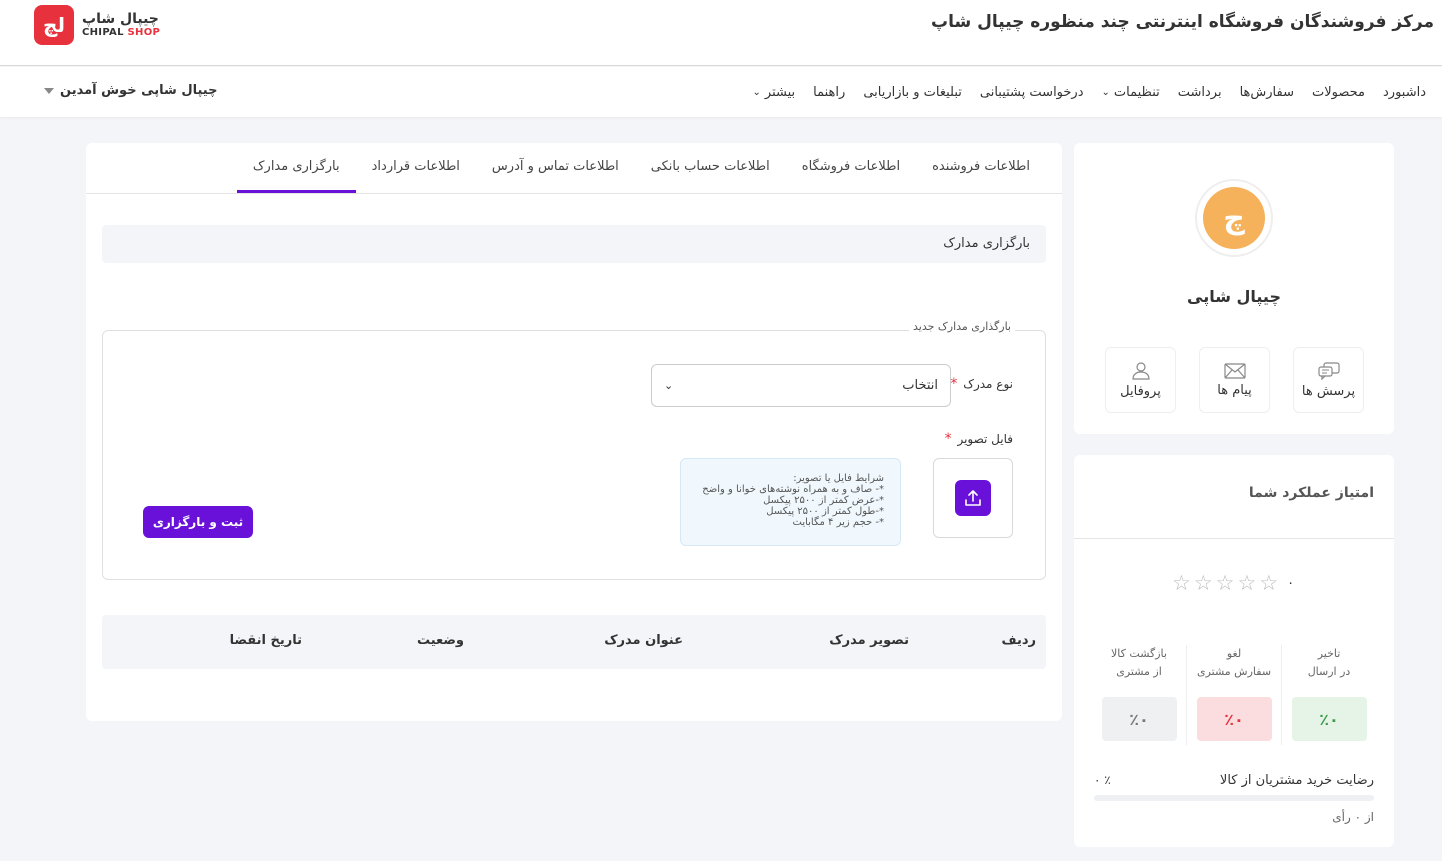 Image resolution: width=1442 pixels, height=861 pixels. What do you see at coordinates (120, 18) in the screenshot?
I see `logo-fa-text: چیپال شاپ` at bounding box center [120, 18].